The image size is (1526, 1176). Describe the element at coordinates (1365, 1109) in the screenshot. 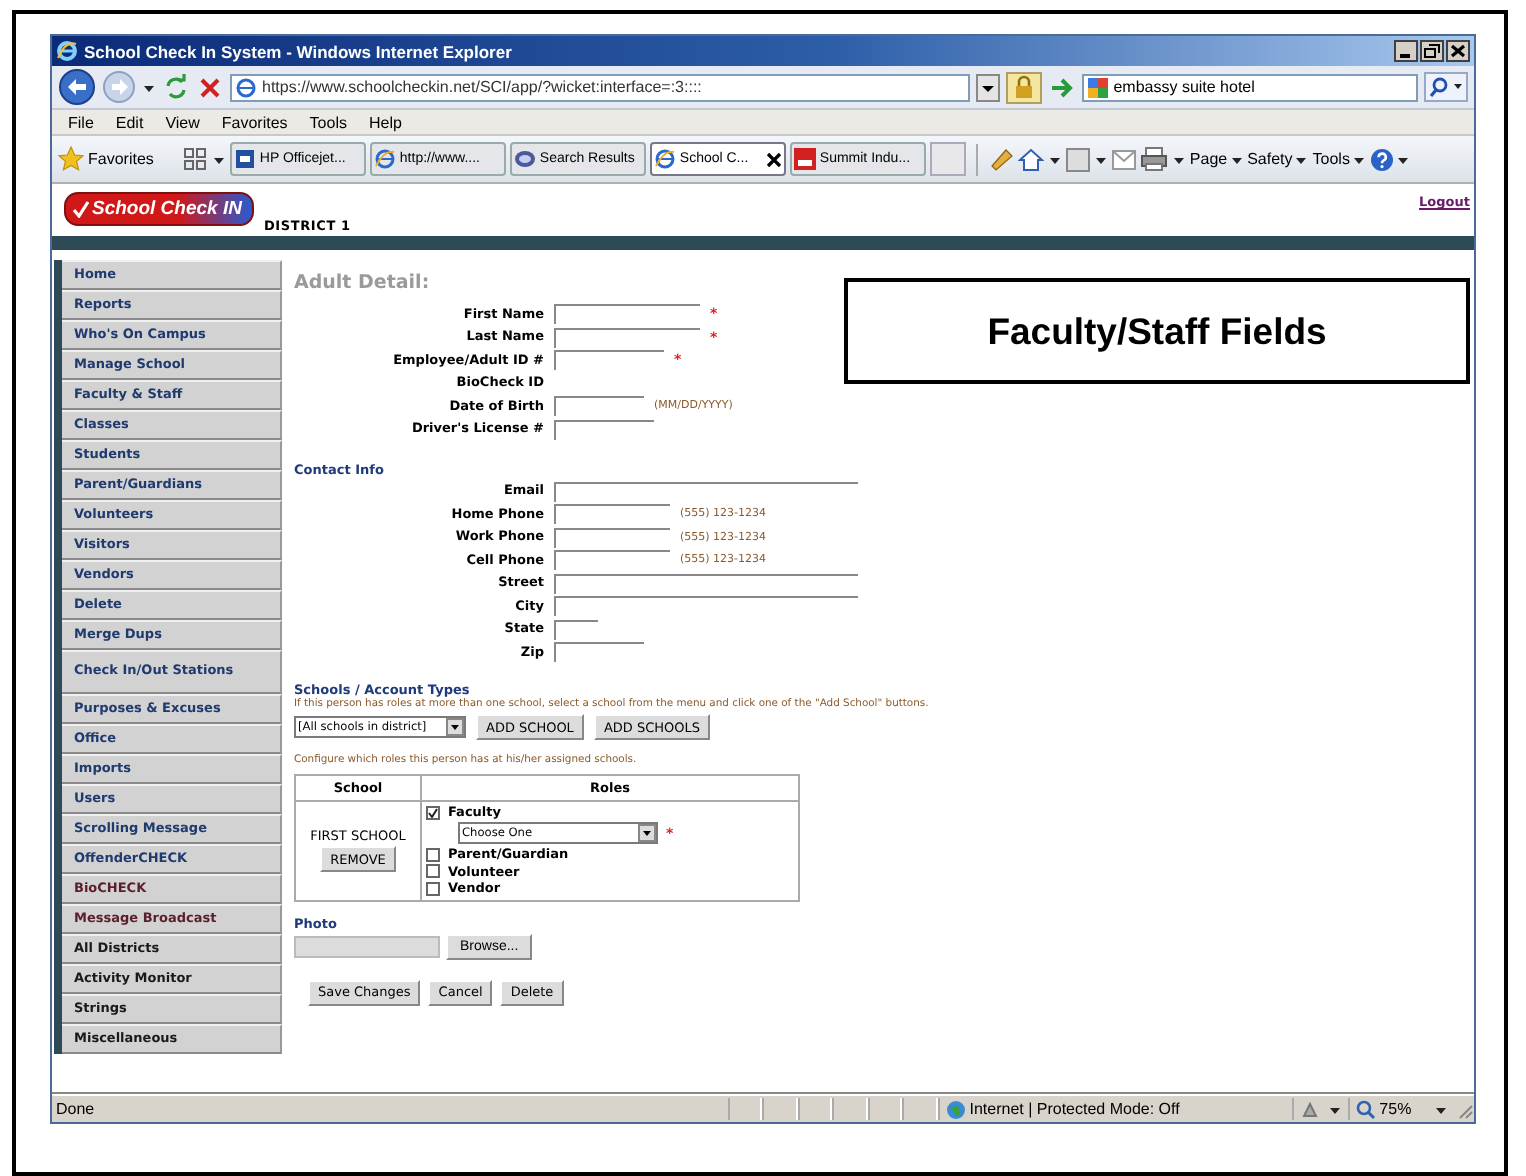

I see `zoom-icon` at that location.